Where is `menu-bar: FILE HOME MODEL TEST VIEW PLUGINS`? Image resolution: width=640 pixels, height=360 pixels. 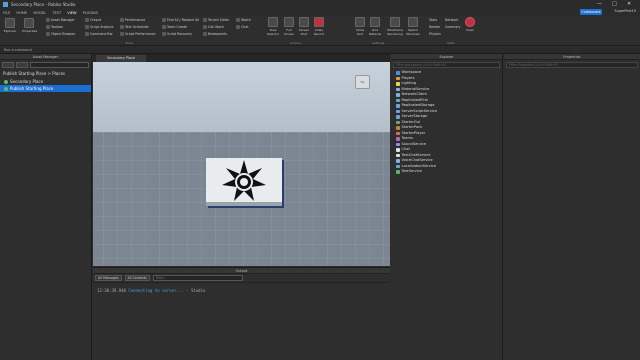 menu-bar: FILE HOME MODEL TEST VIEW PLUGINS is located at coordinates (320, 12).